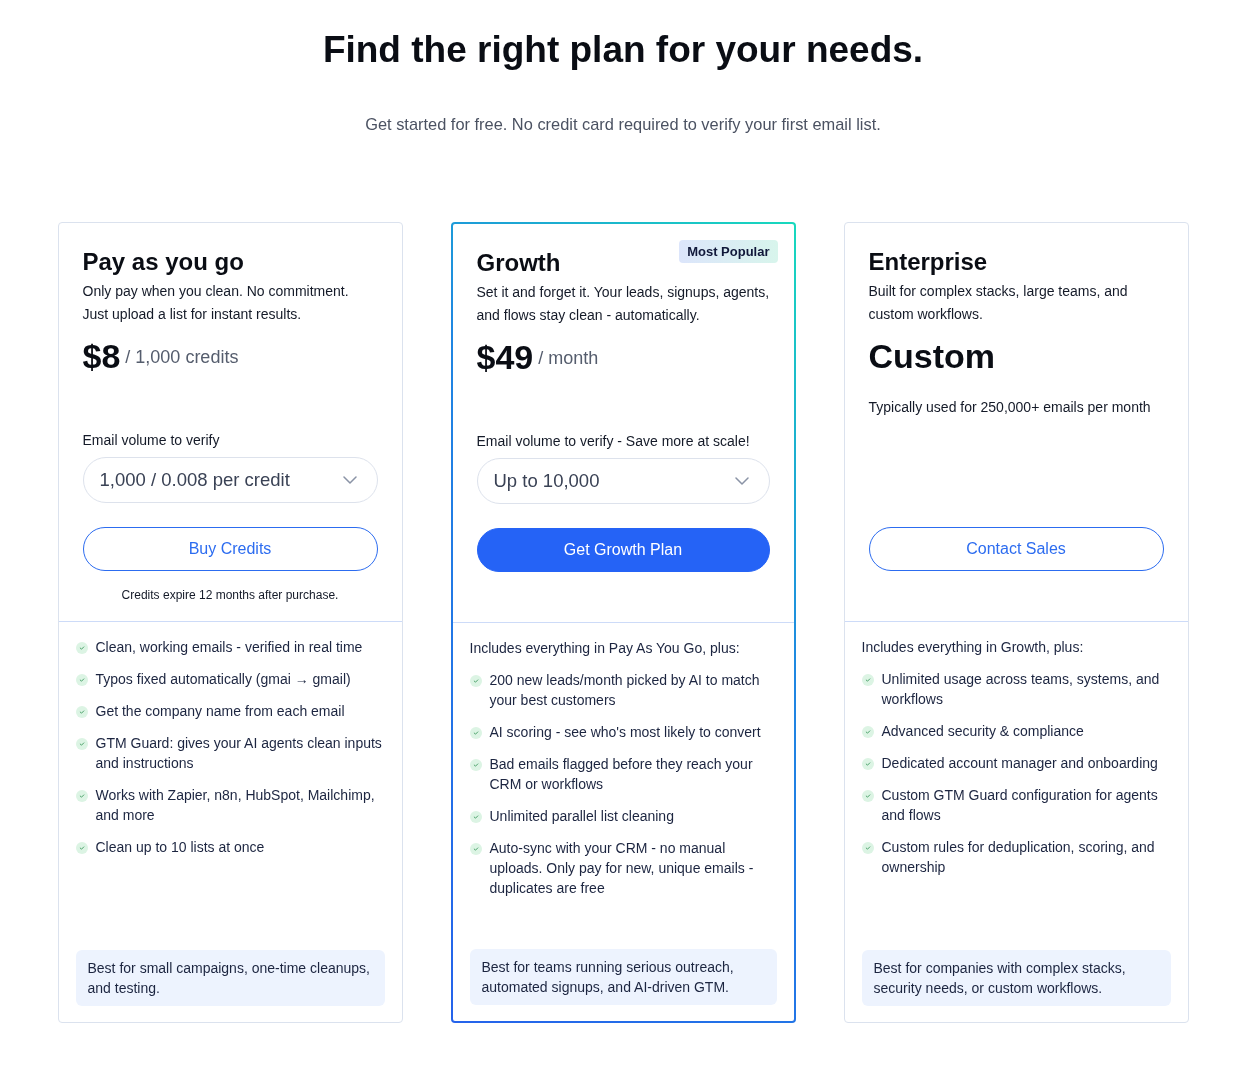  Describe the element at coordinates (235, 805) in the screenshot. I see `feature-text: Works with Zapier, n8n, HubSpot, Mailchimp, and more` at that location.